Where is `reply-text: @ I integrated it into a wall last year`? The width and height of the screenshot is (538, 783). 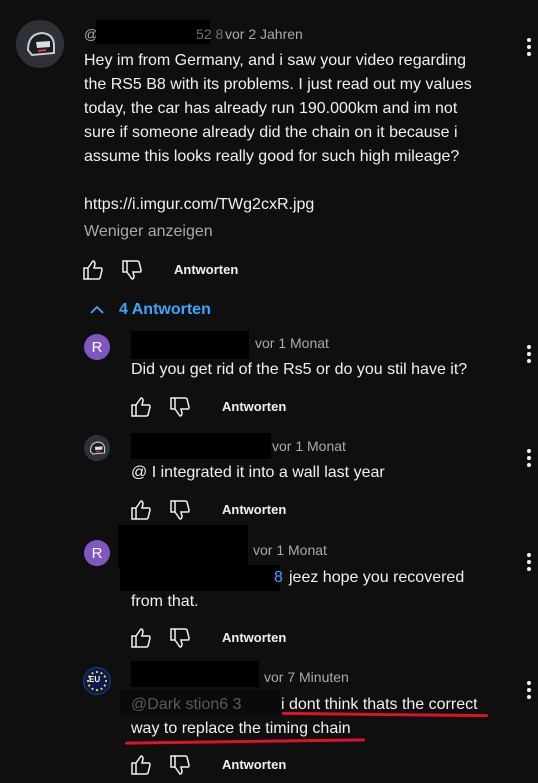
reply-text: @ I integrated it into a wall last year is located at coordinates (258, 472).